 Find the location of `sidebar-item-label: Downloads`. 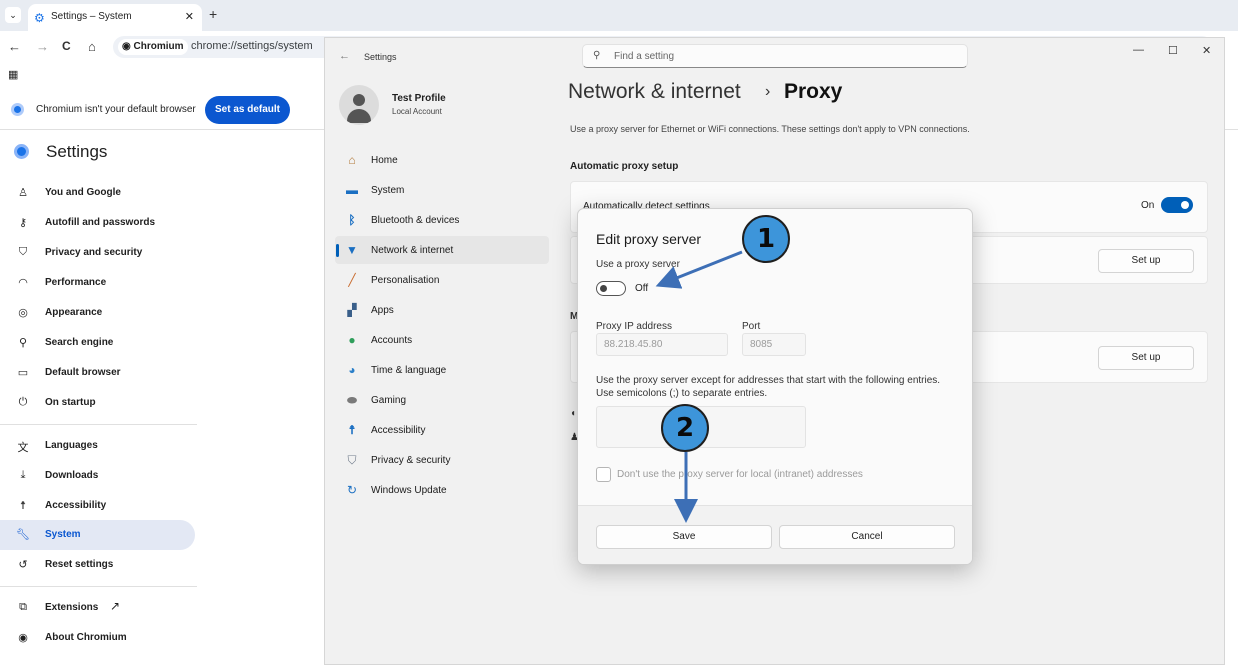

sidebar-item-label: Downloads is located at coordinates (72, 475).